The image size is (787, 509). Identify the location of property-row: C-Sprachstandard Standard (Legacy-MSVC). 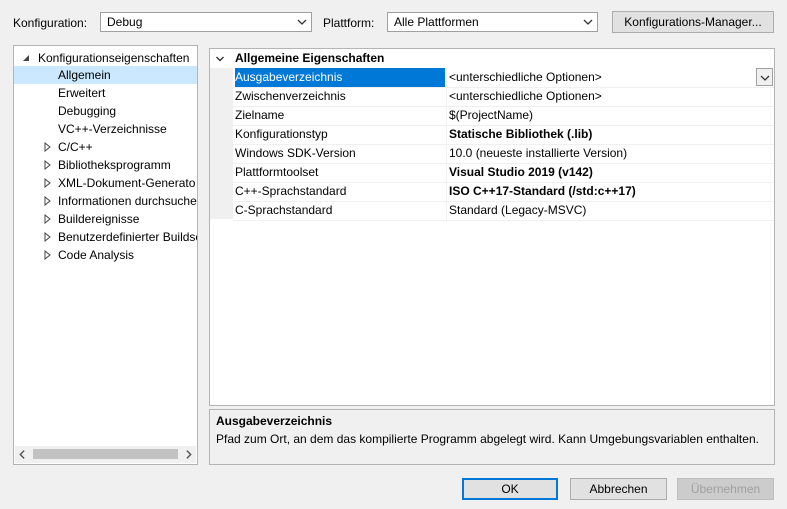
(503, 211).